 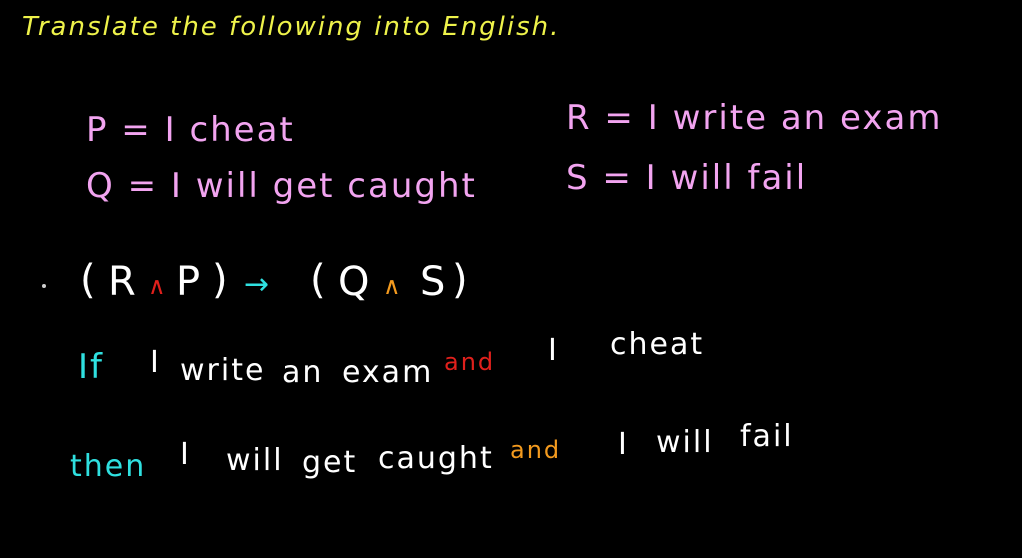 What do you see at coordinates (685, 442) in the screenshot?
I see `translation-line2-will2: will` at bounding box center [685, 442].